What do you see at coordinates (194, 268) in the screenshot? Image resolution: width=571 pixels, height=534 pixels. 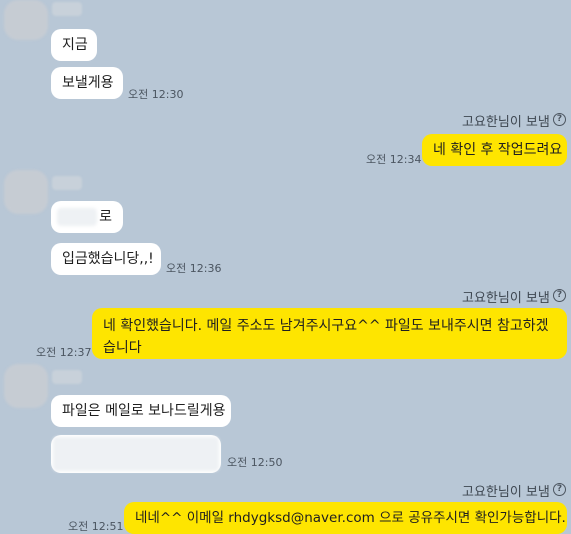 I see `message-time: 오전 12:36` at bounding box center [194, 268].